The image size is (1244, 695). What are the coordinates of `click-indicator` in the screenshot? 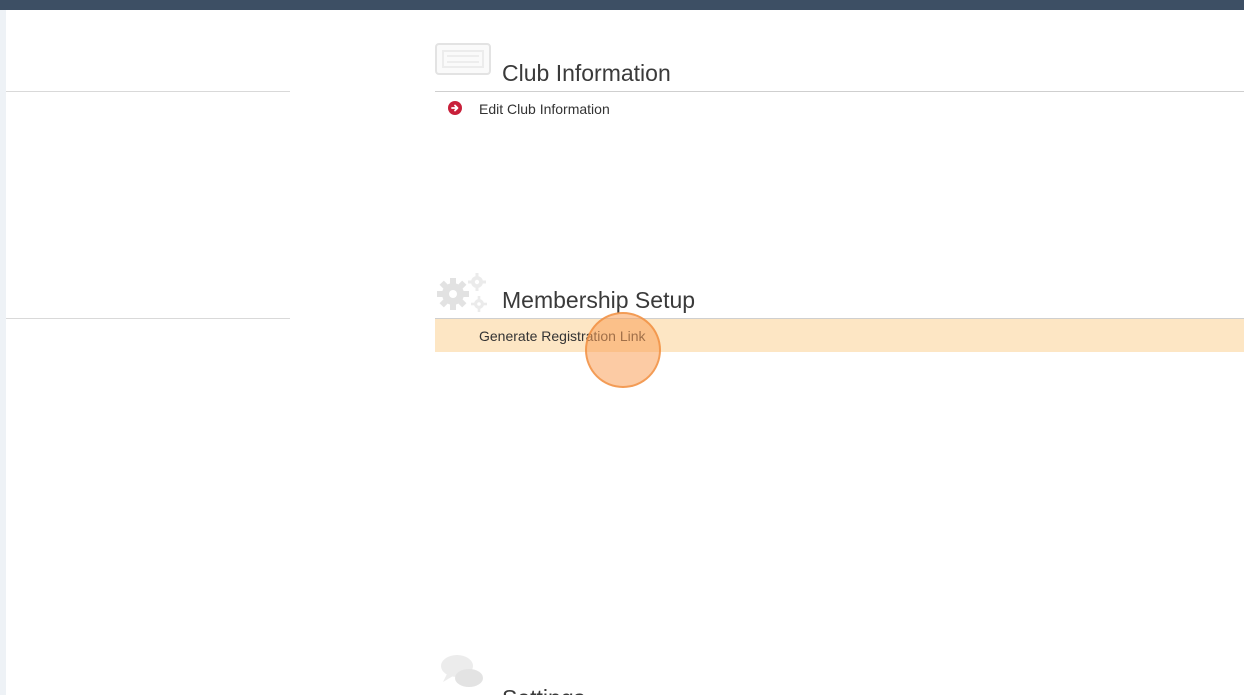 It's located at (623, 350).